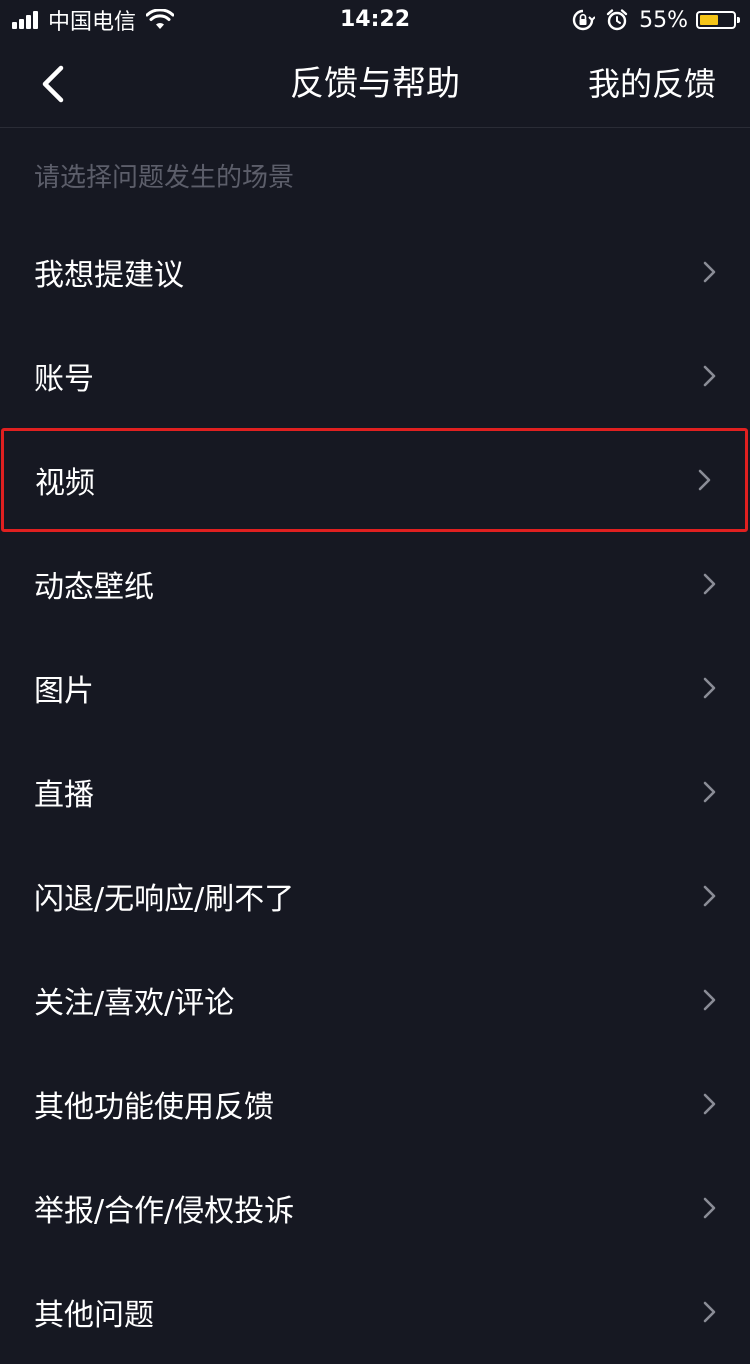  I want to click on list-item-label: 视频, so click(65, 483).